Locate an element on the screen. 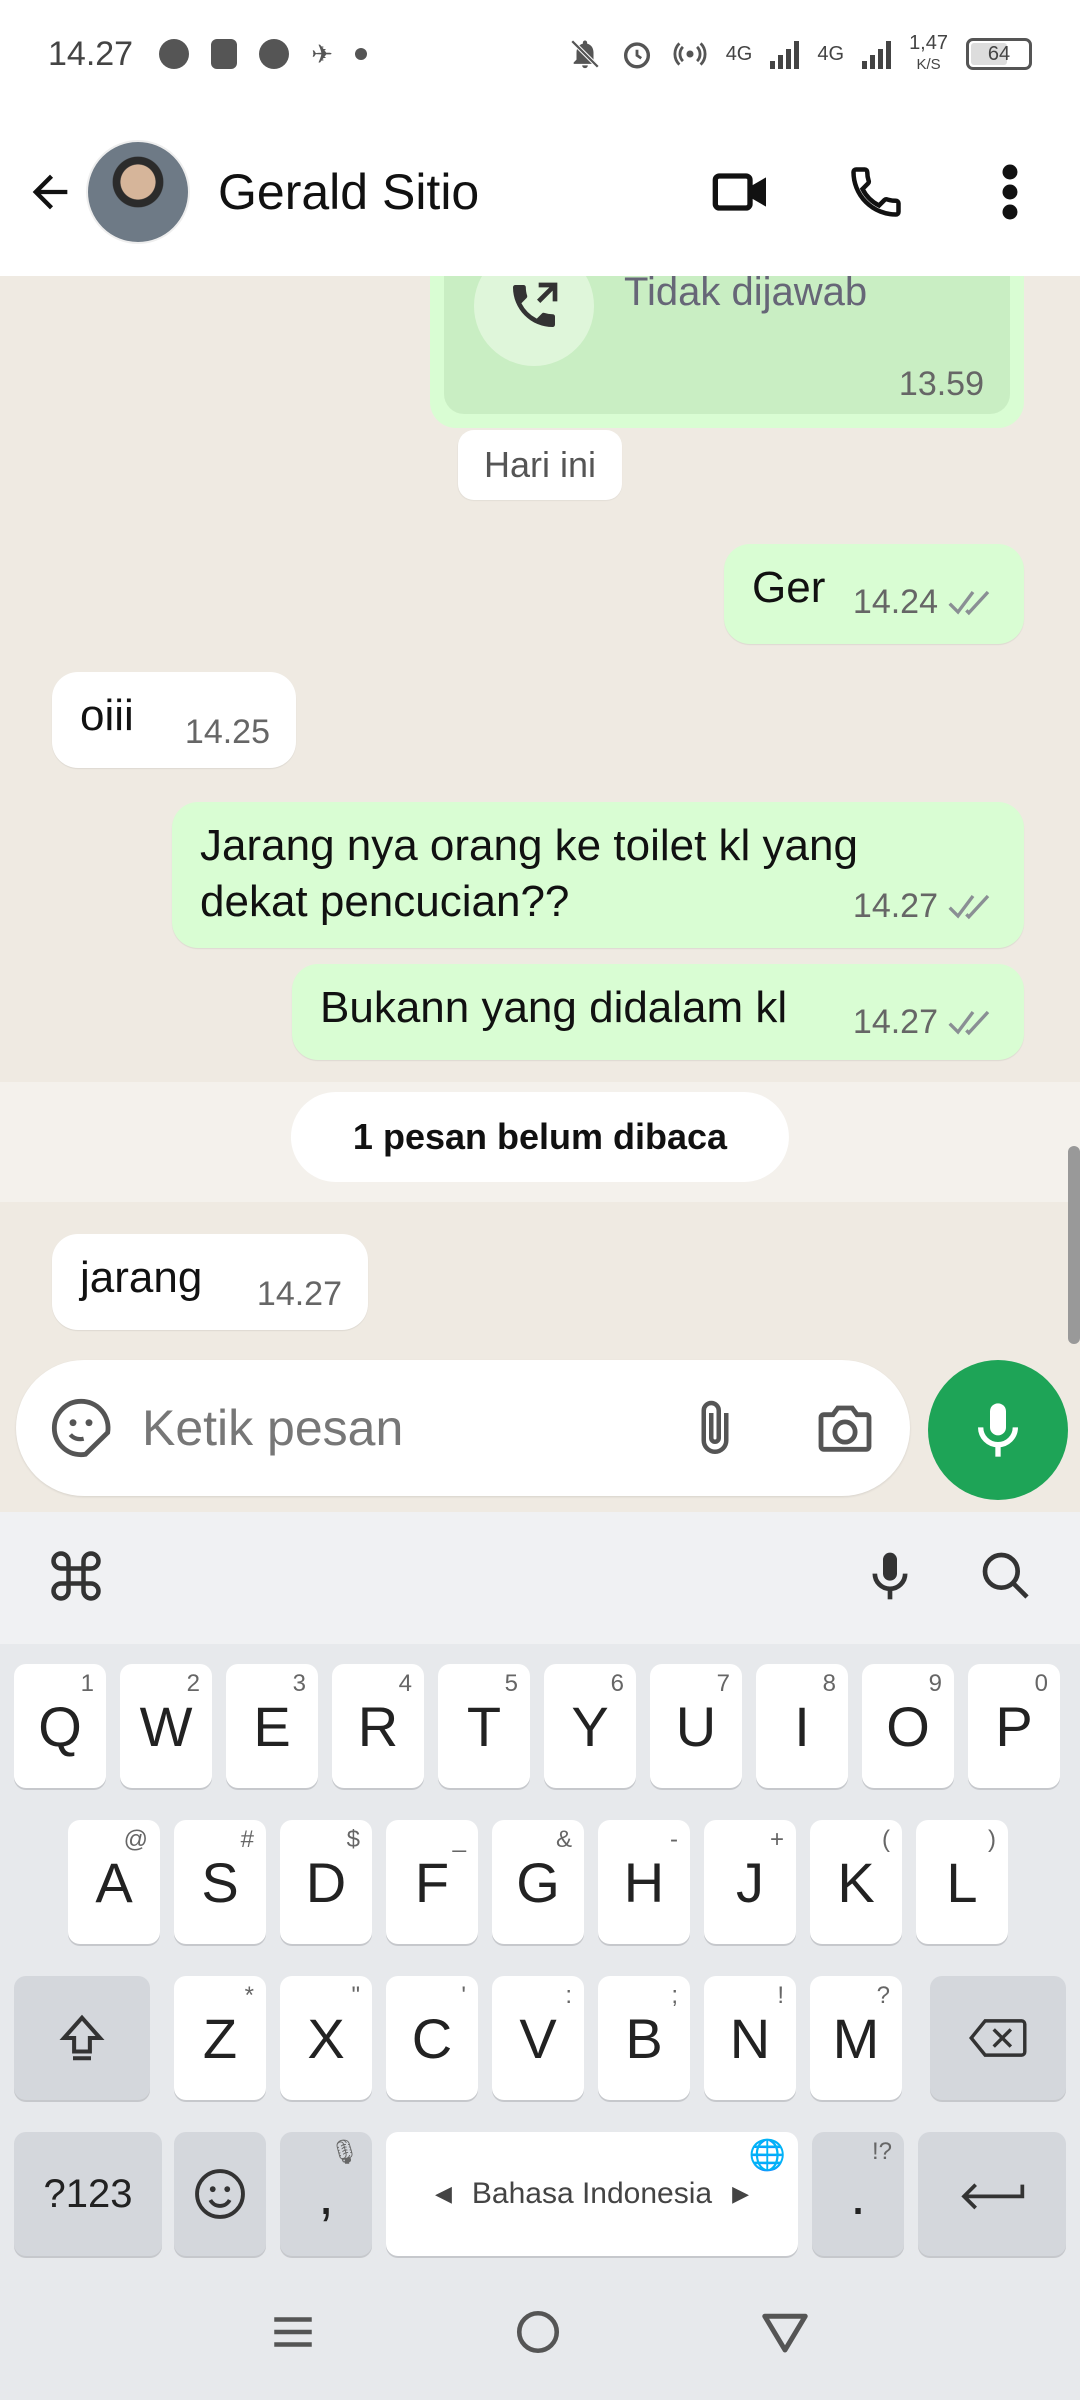 The image size is (1080, 2400). key-c: C ' is located at coordinates (432, 2038).